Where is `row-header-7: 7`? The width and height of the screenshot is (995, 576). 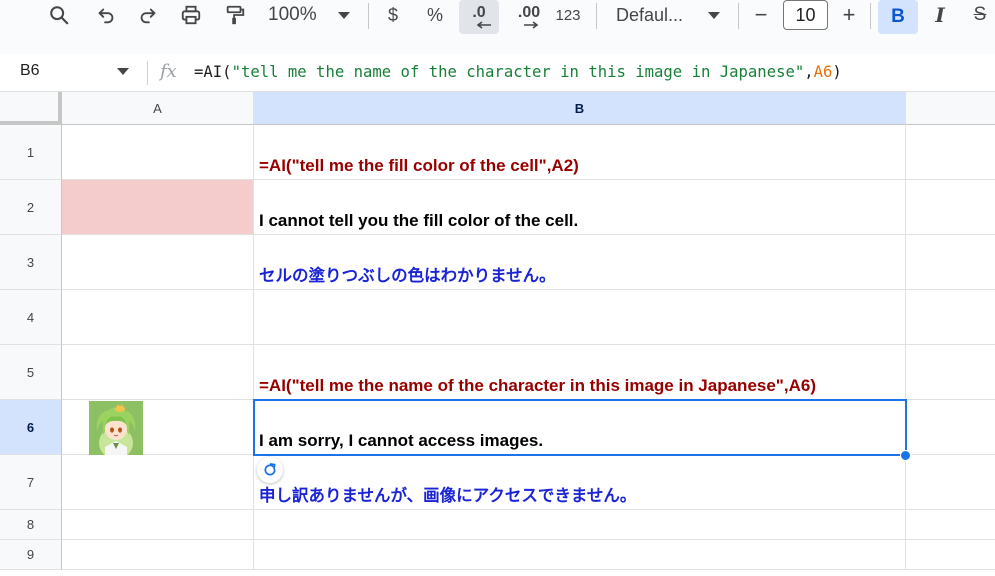
row-header-7: 7 is located at coordinates (31, 482).